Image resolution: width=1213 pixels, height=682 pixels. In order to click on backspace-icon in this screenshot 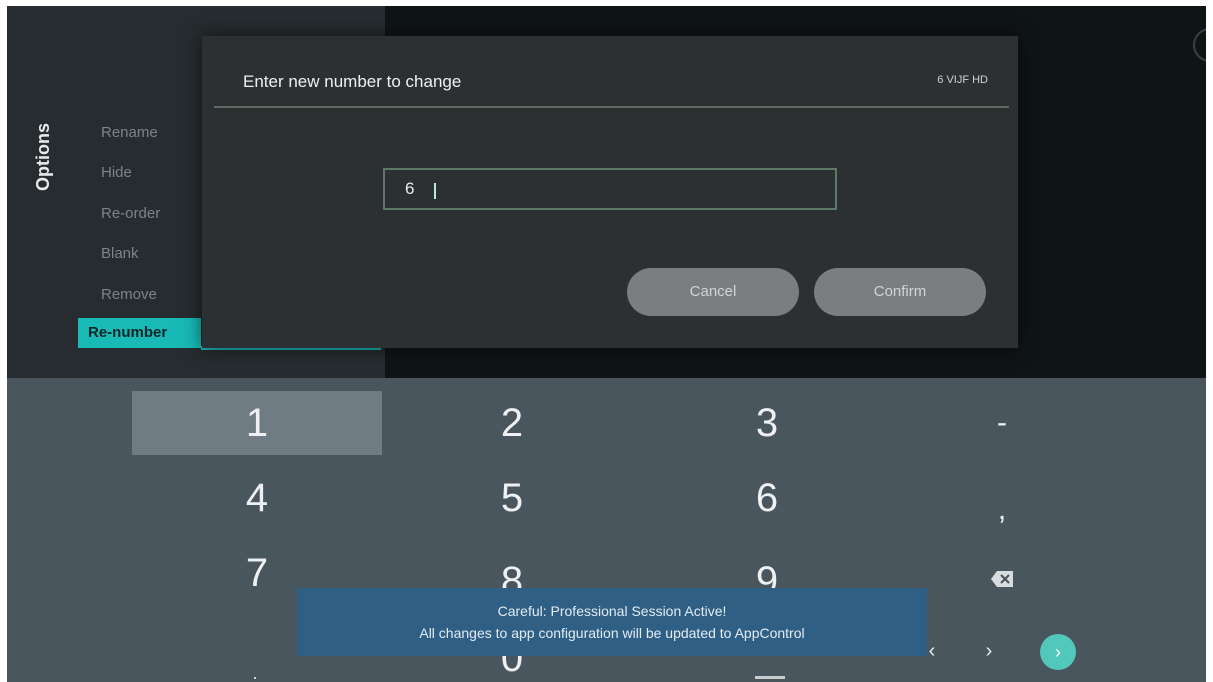, I will do `click(1002, 581)`.